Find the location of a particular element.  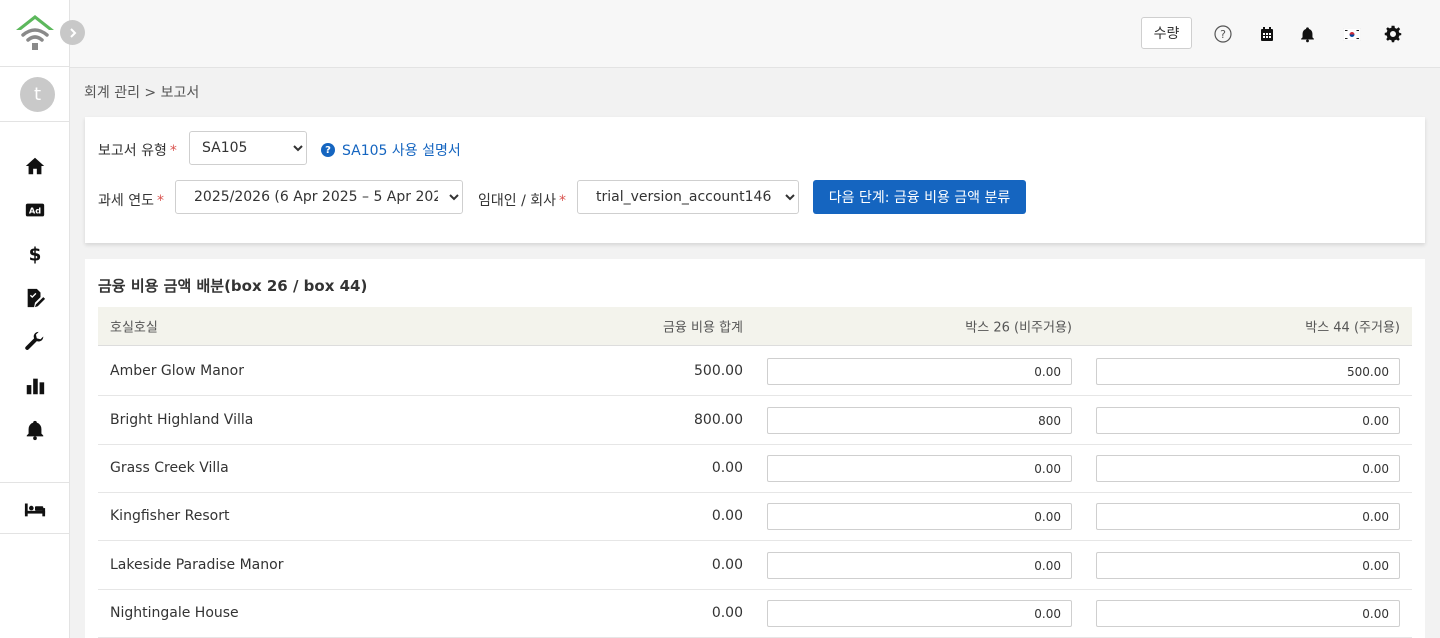

table-row: Grass Creek Villa 0.00 is located at coordinates (755, 468).